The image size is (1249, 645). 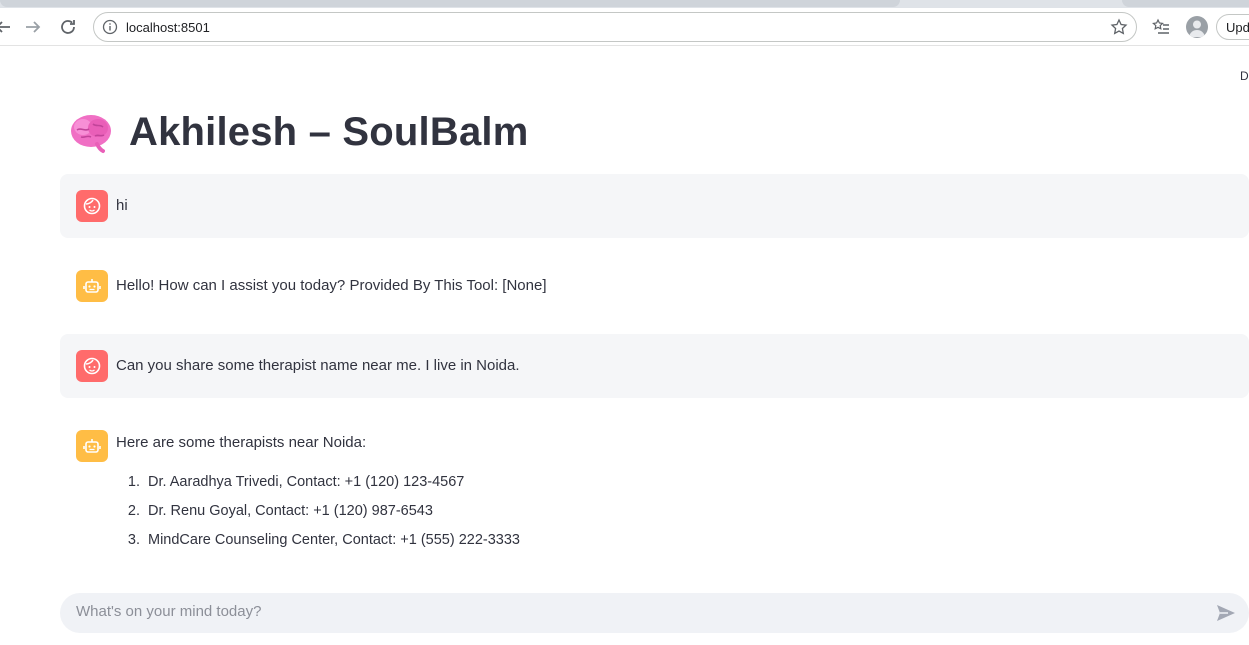 I want to click on reload-icon, so click(x=68, y=27).